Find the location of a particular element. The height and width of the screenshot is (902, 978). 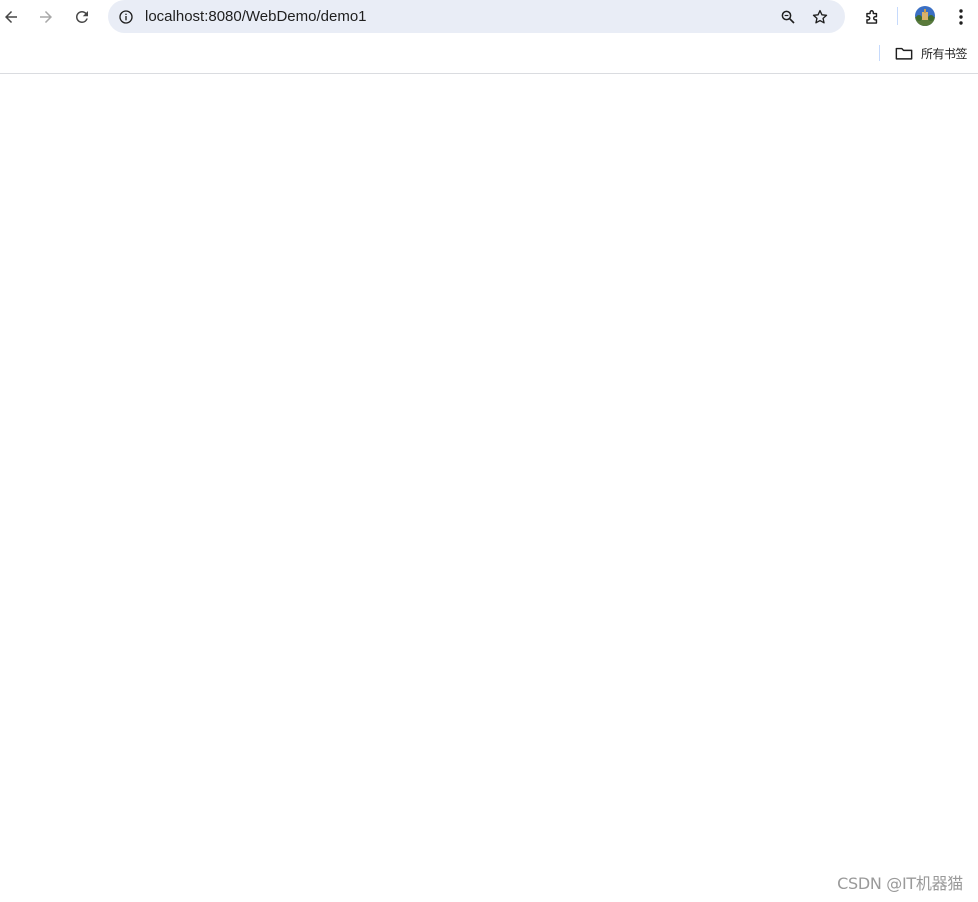

all-bookmarks-label: 所有书签 is located at coordinates (944, 53).